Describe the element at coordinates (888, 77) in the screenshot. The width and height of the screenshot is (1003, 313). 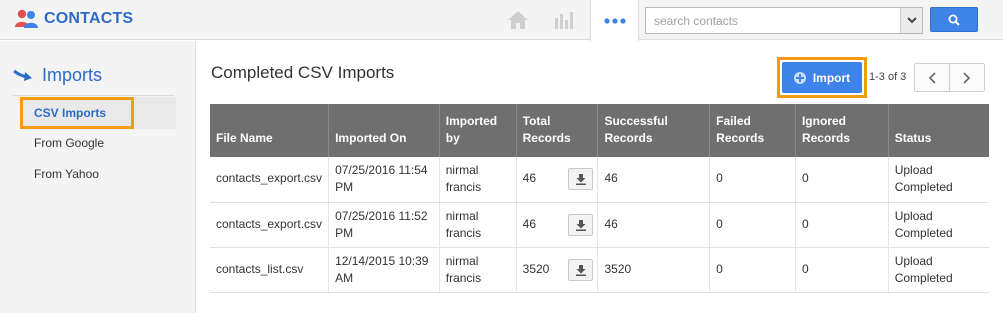
I see `pagination-count: 1-3 of 3` at that location.